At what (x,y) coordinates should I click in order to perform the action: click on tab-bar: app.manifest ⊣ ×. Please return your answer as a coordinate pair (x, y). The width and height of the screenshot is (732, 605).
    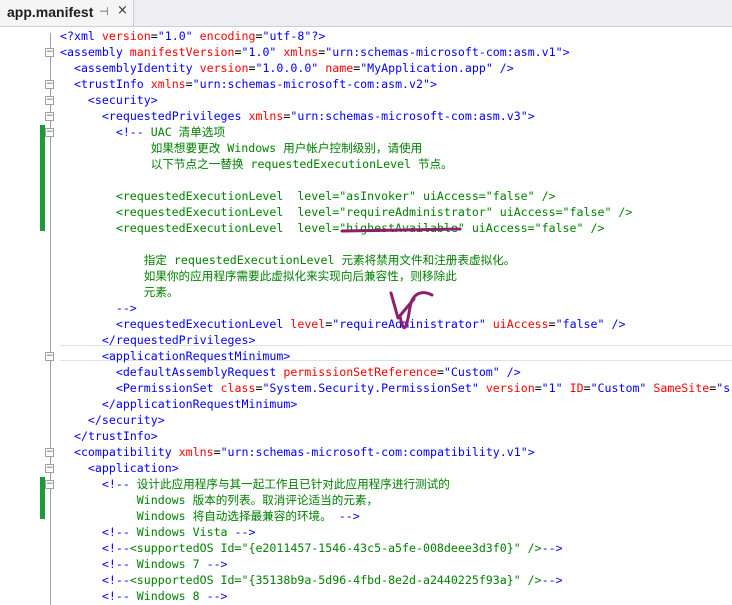
    Looking at the image, I should click on (366, 13).